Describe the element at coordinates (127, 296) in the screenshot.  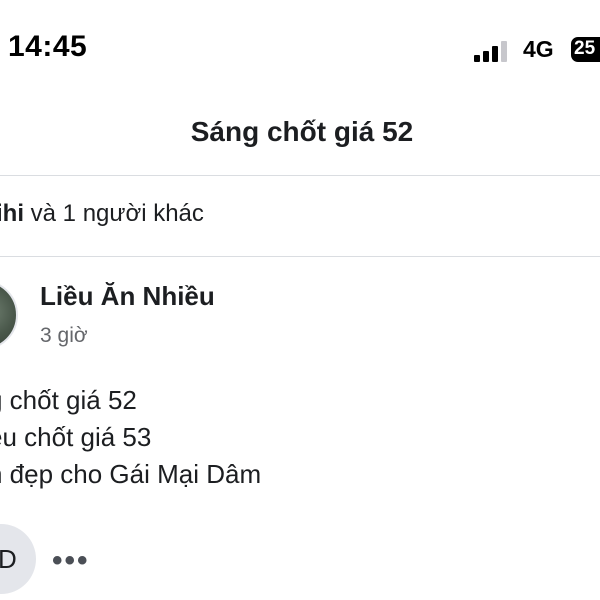
I see `post-author: Liều Ăn Nhiều` at that location.